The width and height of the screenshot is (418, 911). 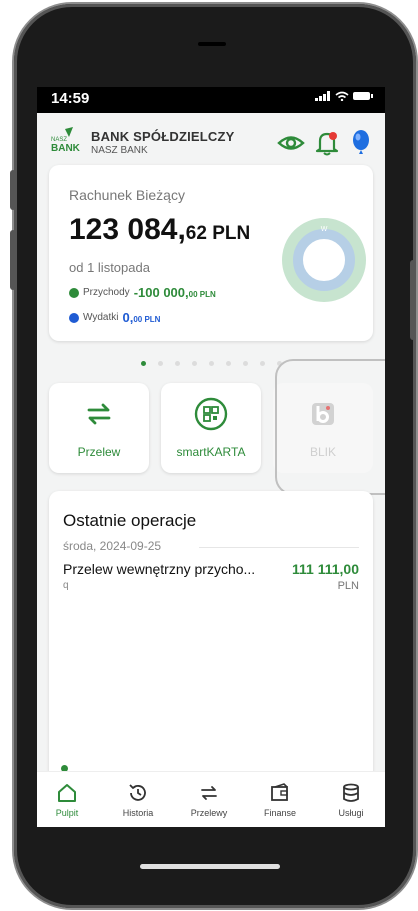 I want to click on tab-przelewy: Przelewy, so click(x=209, y=800).